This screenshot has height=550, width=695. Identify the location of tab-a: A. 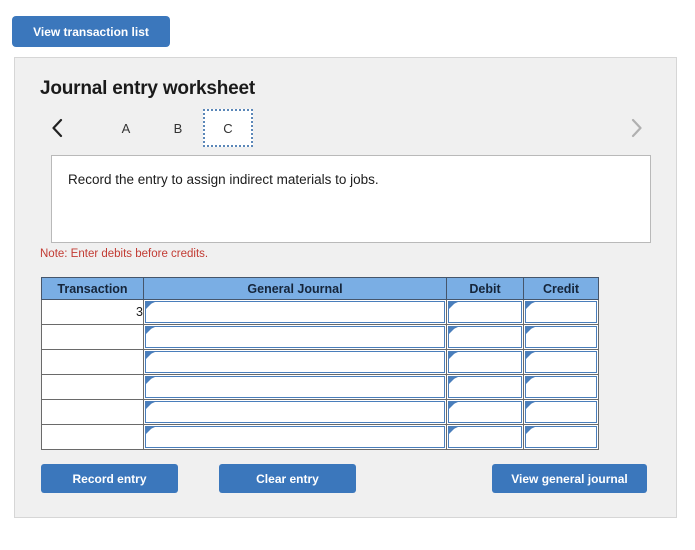
(126, 128).